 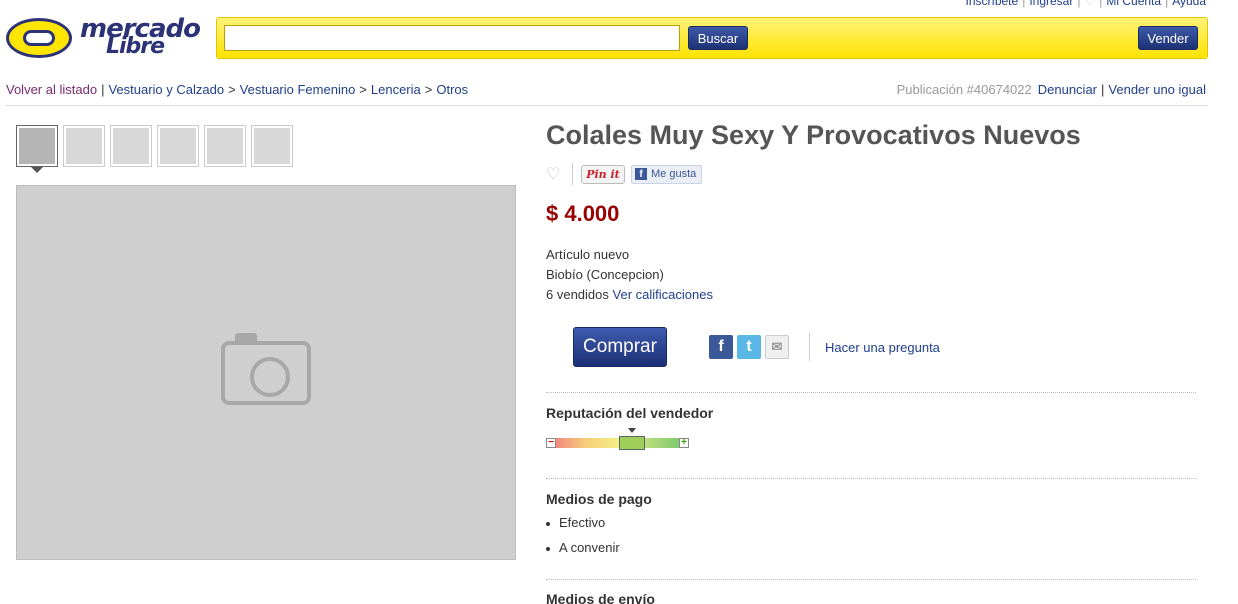 What do you see at coordinates (166, 89) in the screenshot?
I see `breadcrumb-item: Vestuario y Calzado` at bounding box center [166, 89].